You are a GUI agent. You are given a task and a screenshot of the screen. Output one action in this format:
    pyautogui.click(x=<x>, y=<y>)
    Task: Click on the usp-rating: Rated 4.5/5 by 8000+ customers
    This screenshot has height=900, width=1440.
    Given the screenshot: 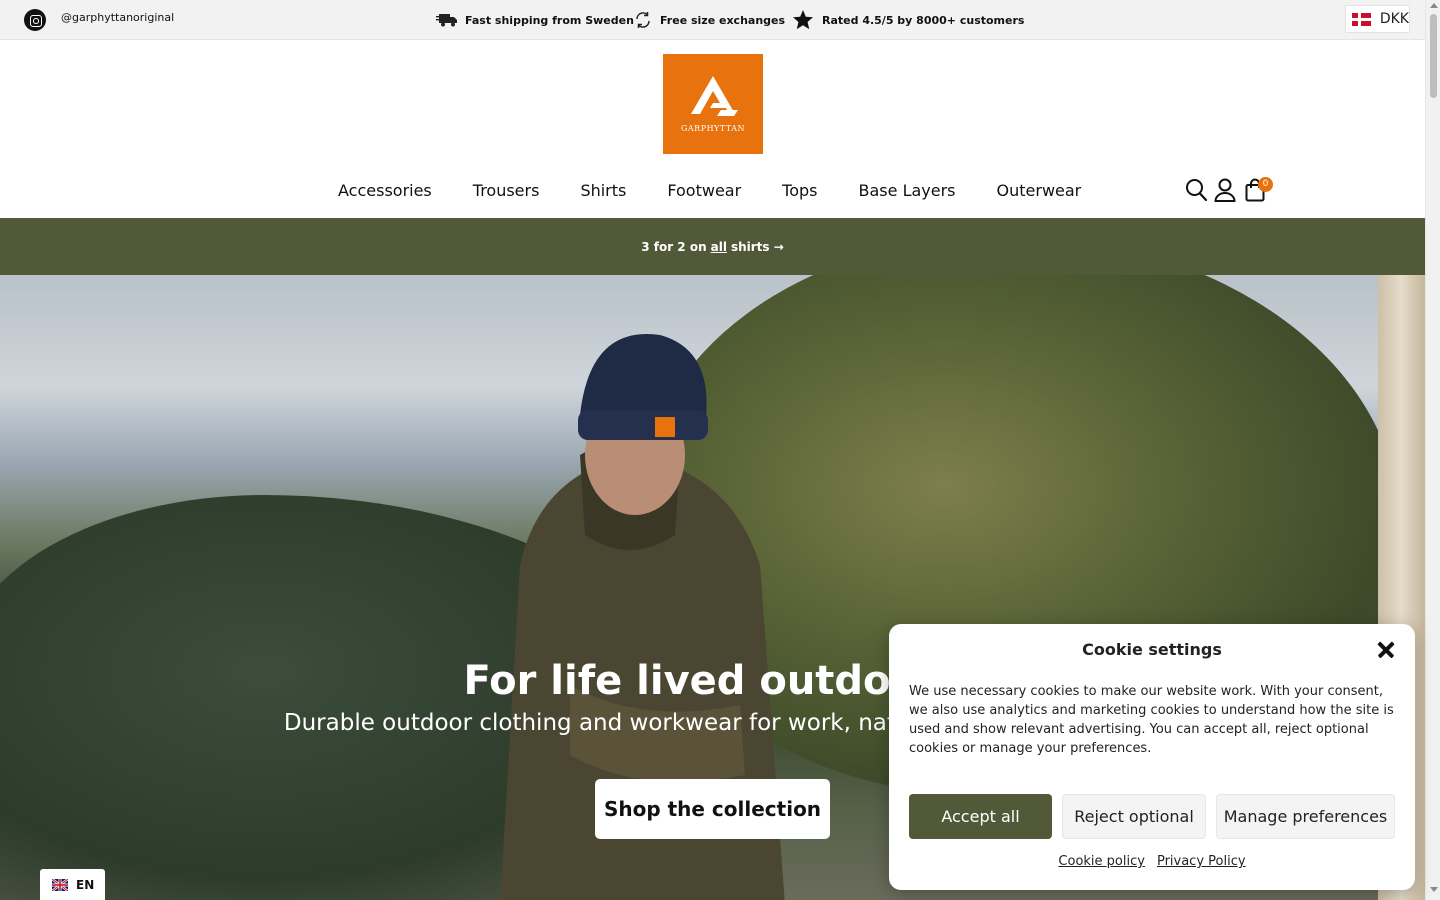 What is the action you would take?
    pyautogui.click(x=908, y=20)
    